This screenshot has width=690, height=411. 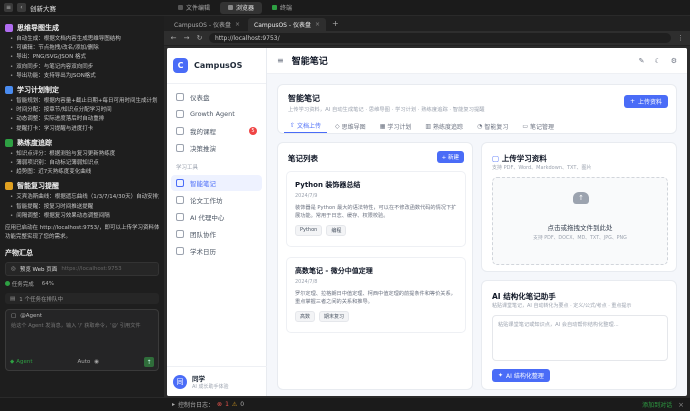 I want to click on ai-subtitle: 粘贴课堂笔记，AI 自动转化为要点 · 定义/公式/考点 · 重点提示, so click(x=562, y=306).